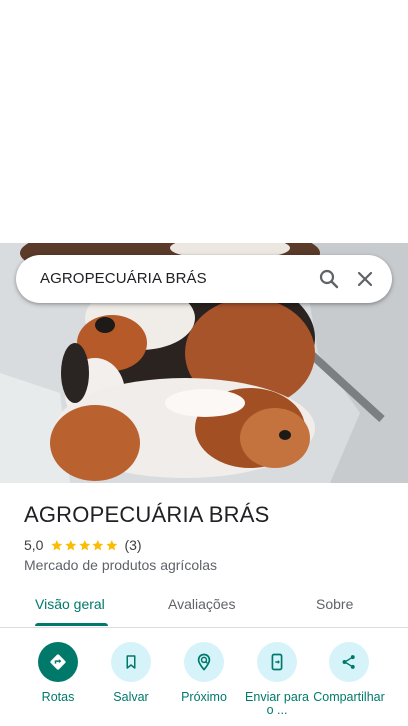 The height and width of the screenshot is (726, 408). I want to click on place-category: Mercado de produtos agrícolas, so click(120, 565).